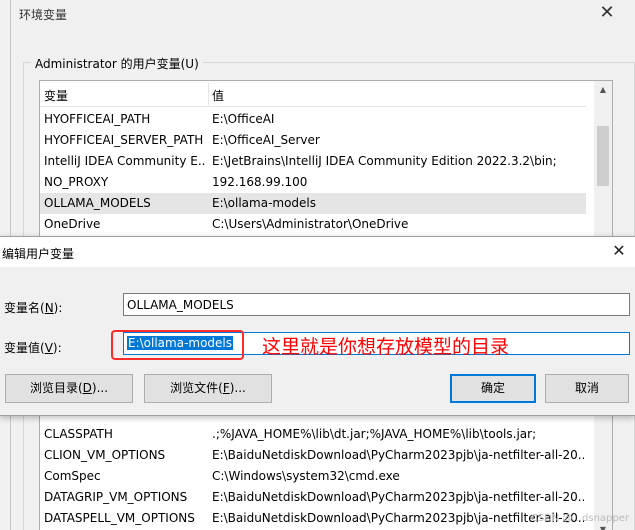  I want to click on cancel-button: 取消, so click(587, 388).